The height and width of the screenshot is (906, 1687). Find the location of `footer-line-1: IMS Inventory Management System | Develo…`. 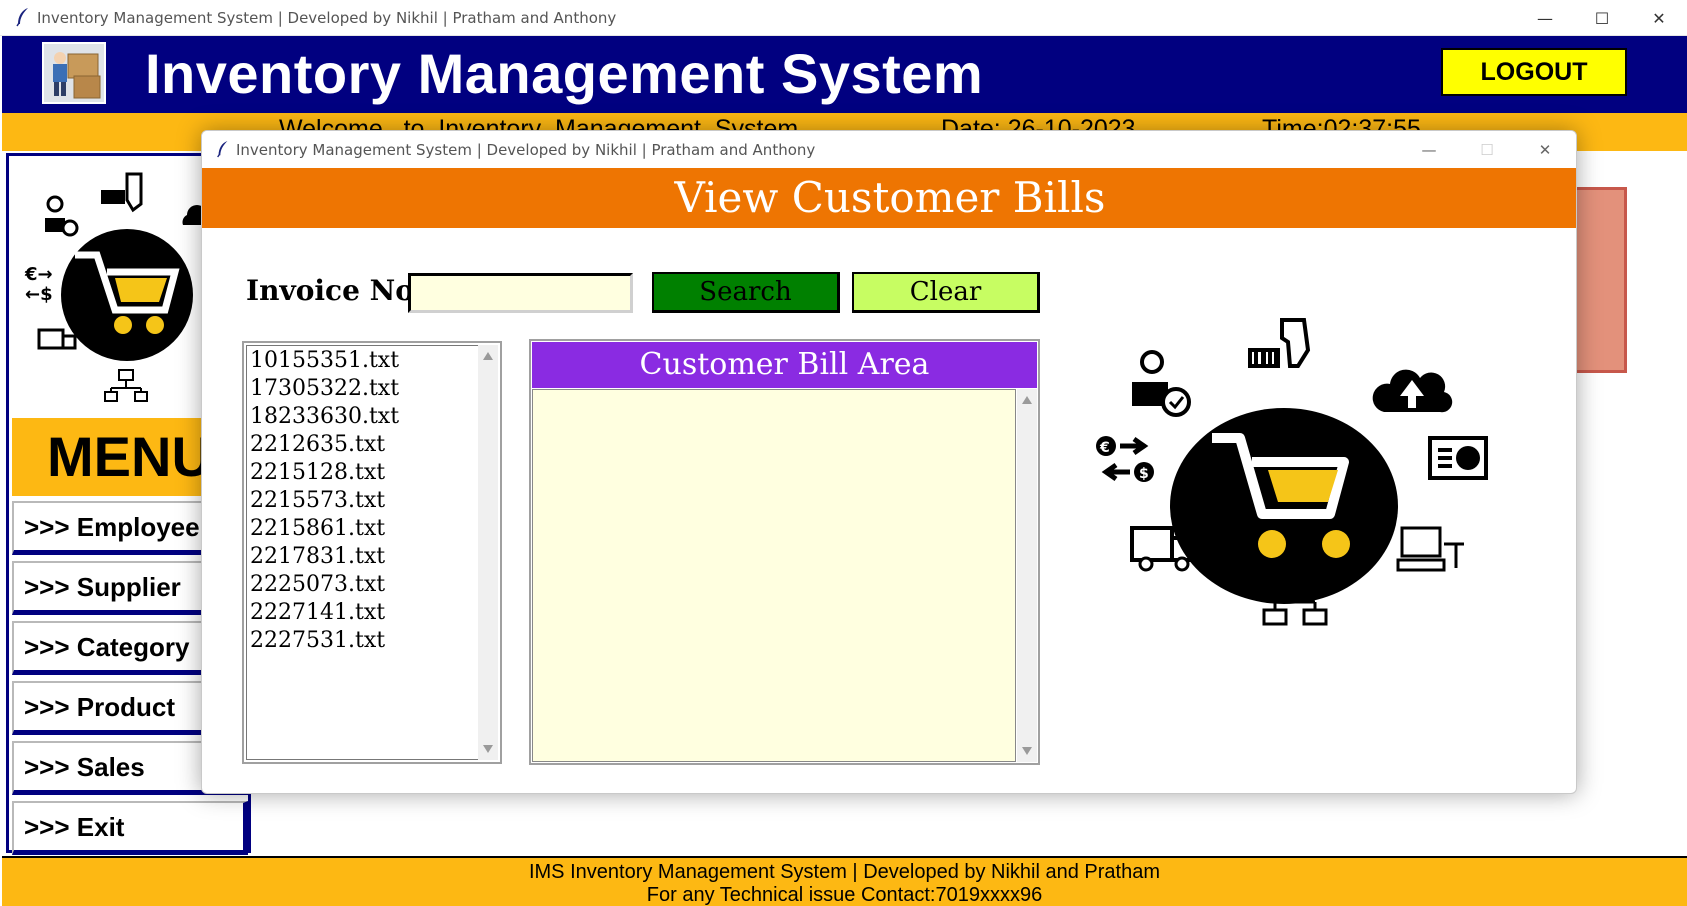

footer-line-1: IMS Inventory Management System | Develo… is located at coordinates (844, 872).